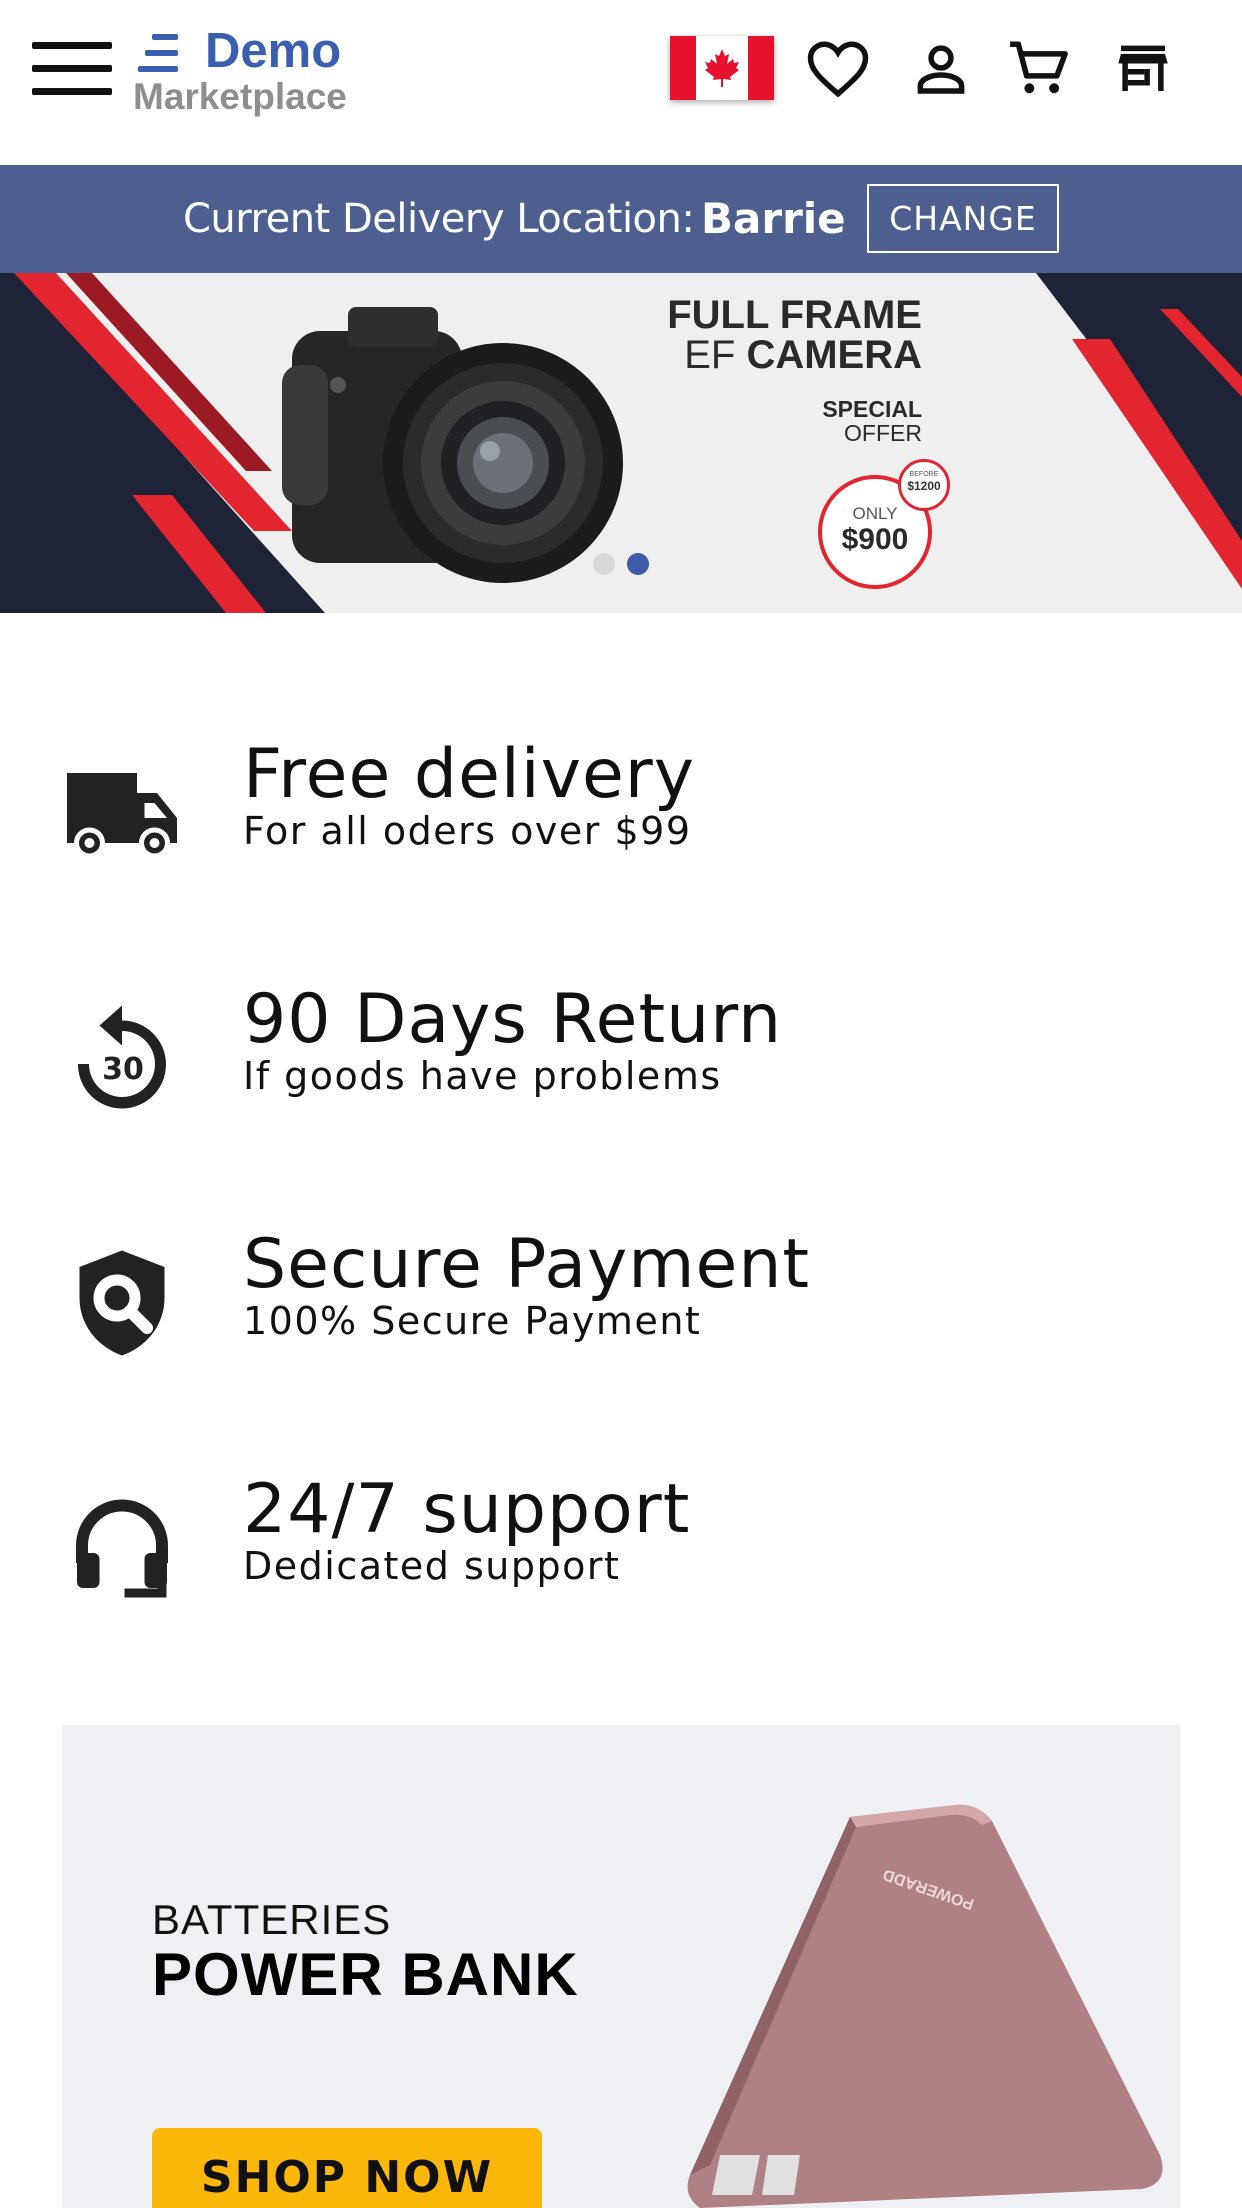  Describe the element at coordinates (432, 1566) in the screenshot. I see `feature-subtitle: Dedicated support` at that location.